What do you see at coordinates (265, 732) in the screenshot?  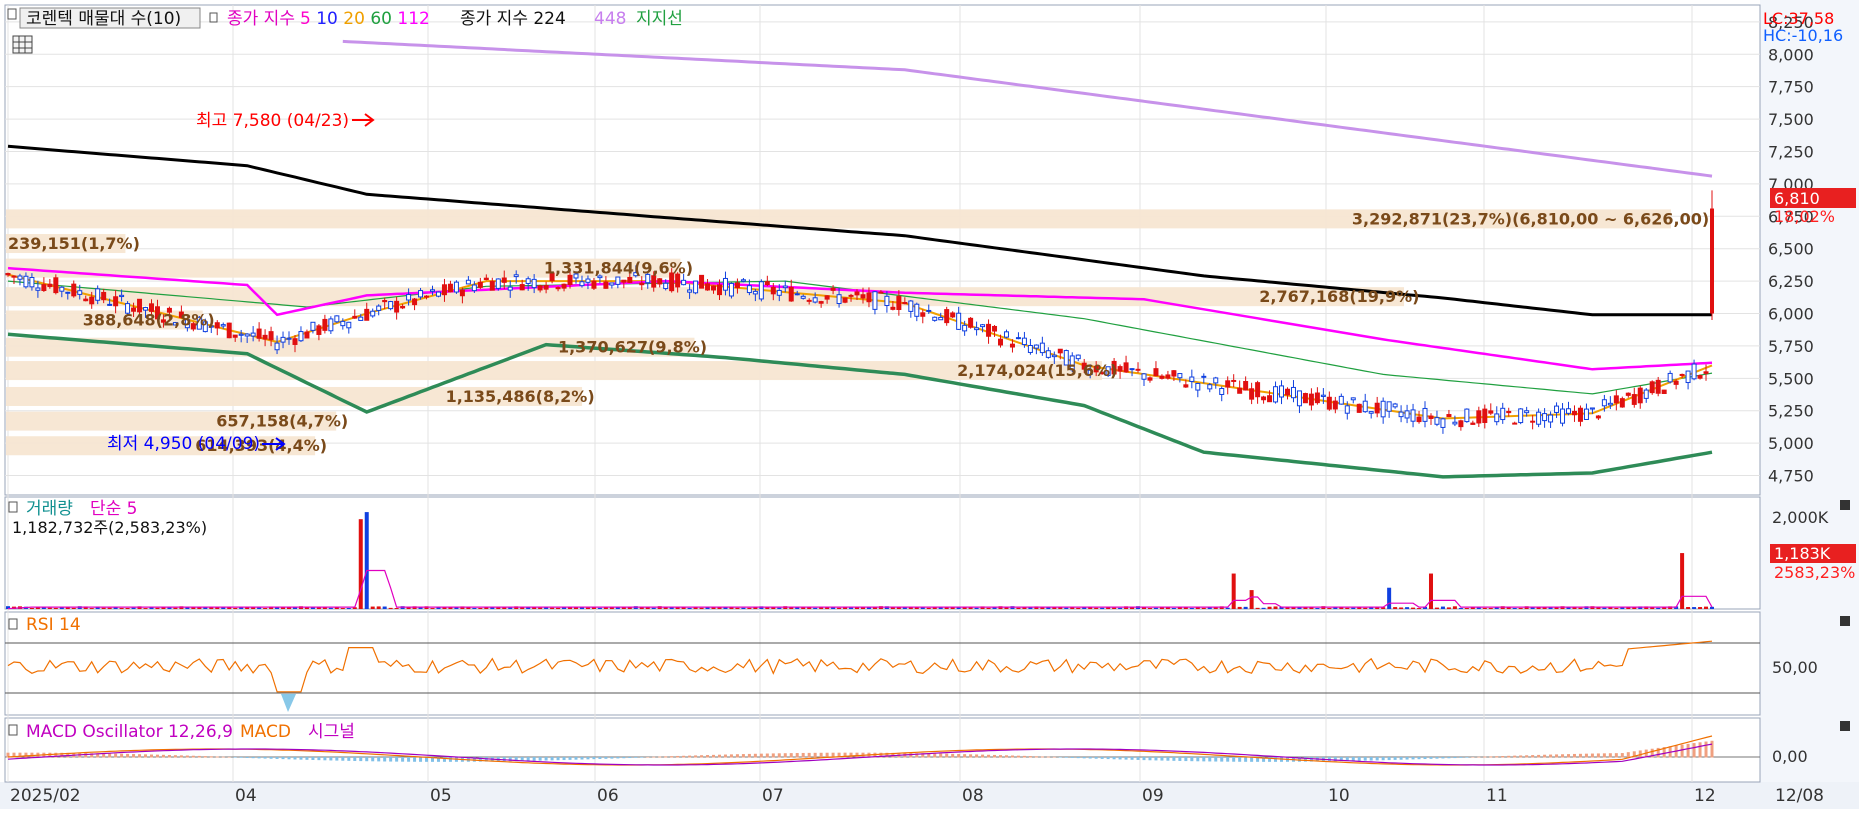 I see `macd-label: MACD` at bounding box center [265, 732].